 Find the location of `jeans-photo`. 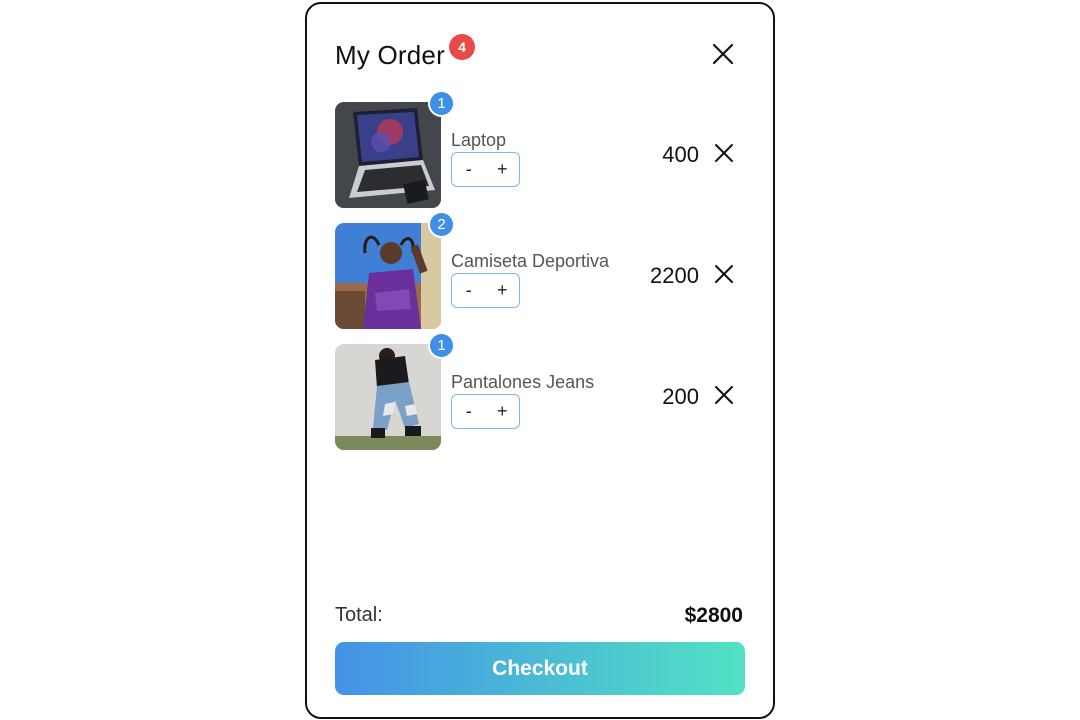

jeans-photo is located at coordinates (388, 397).